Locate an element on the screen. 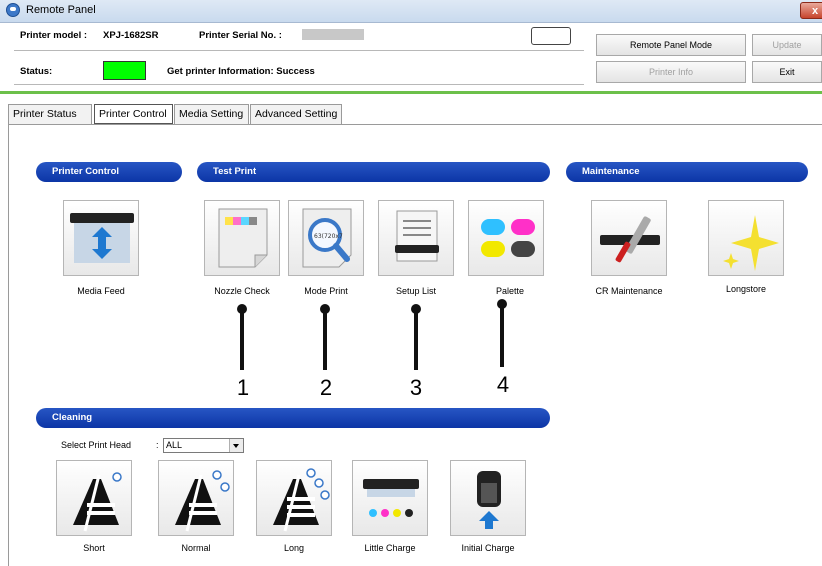 The height and width of the screenshot is (566, 822). cr-maintenance-button is located at coordinates (629, 238).